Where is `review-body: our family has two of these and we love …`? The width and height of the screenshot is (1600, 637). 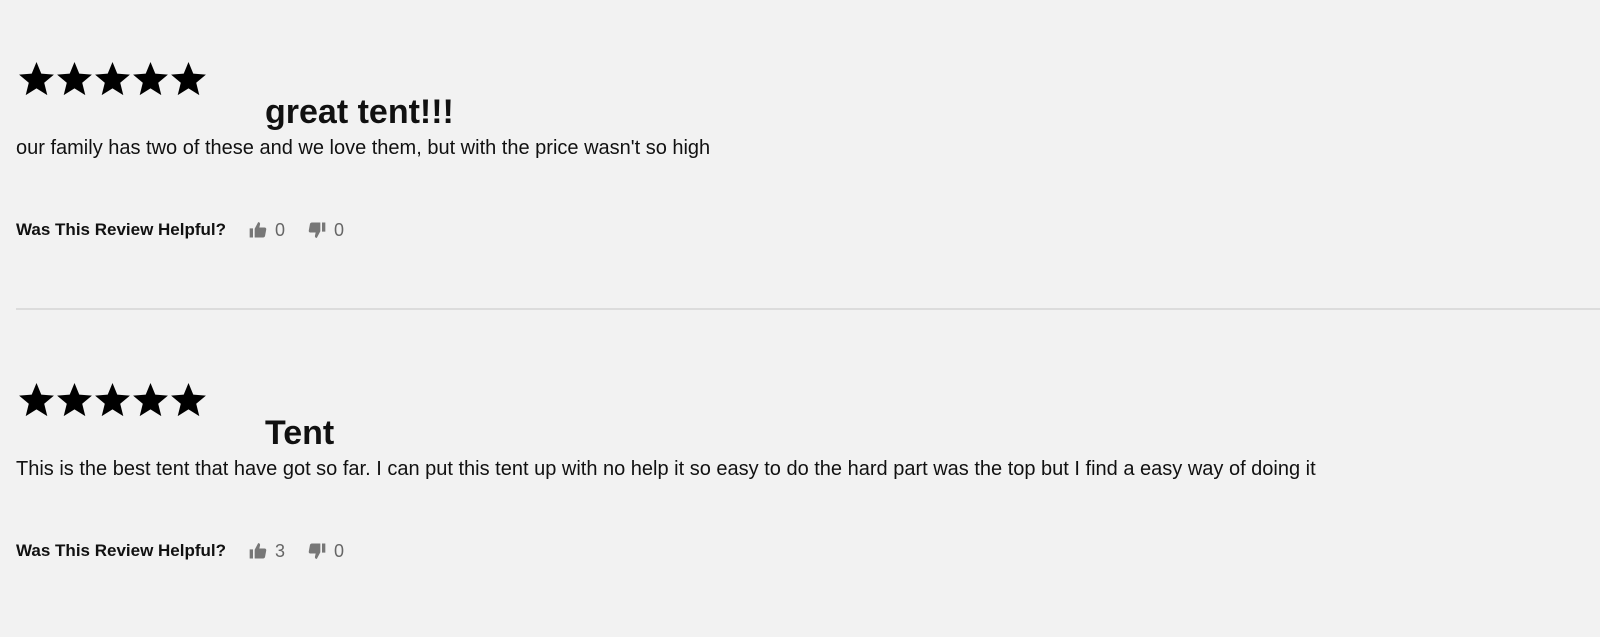 review-body: our family has two of these and we love … is located at coordinates (363, 148).